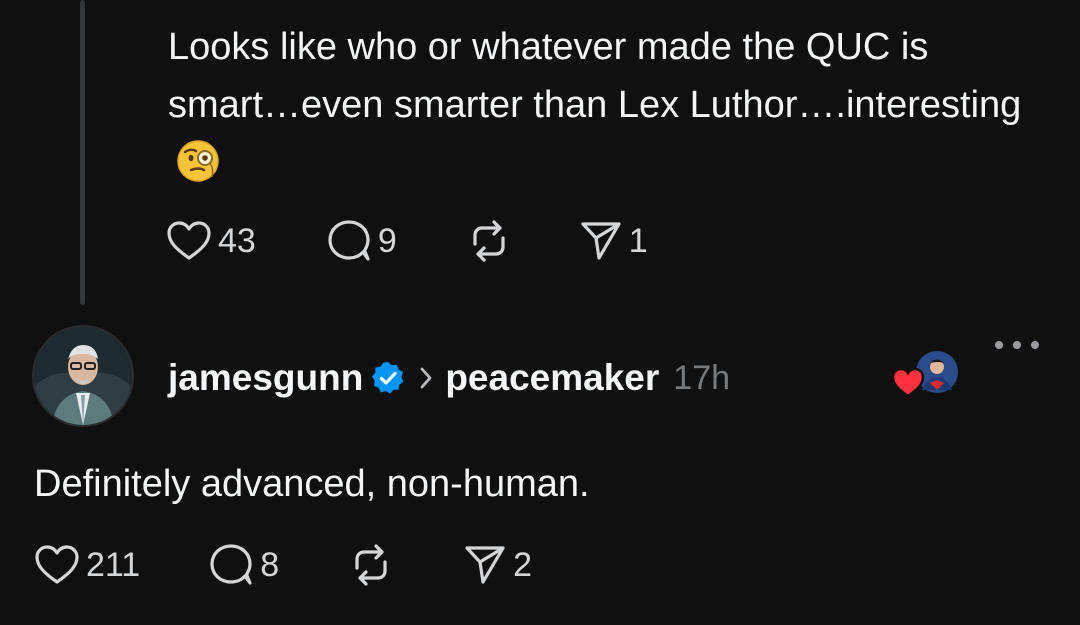 Image resolution: width=1080 pixels, height=625 pixels. I want to click on like-count: 43, so click(237, 240).